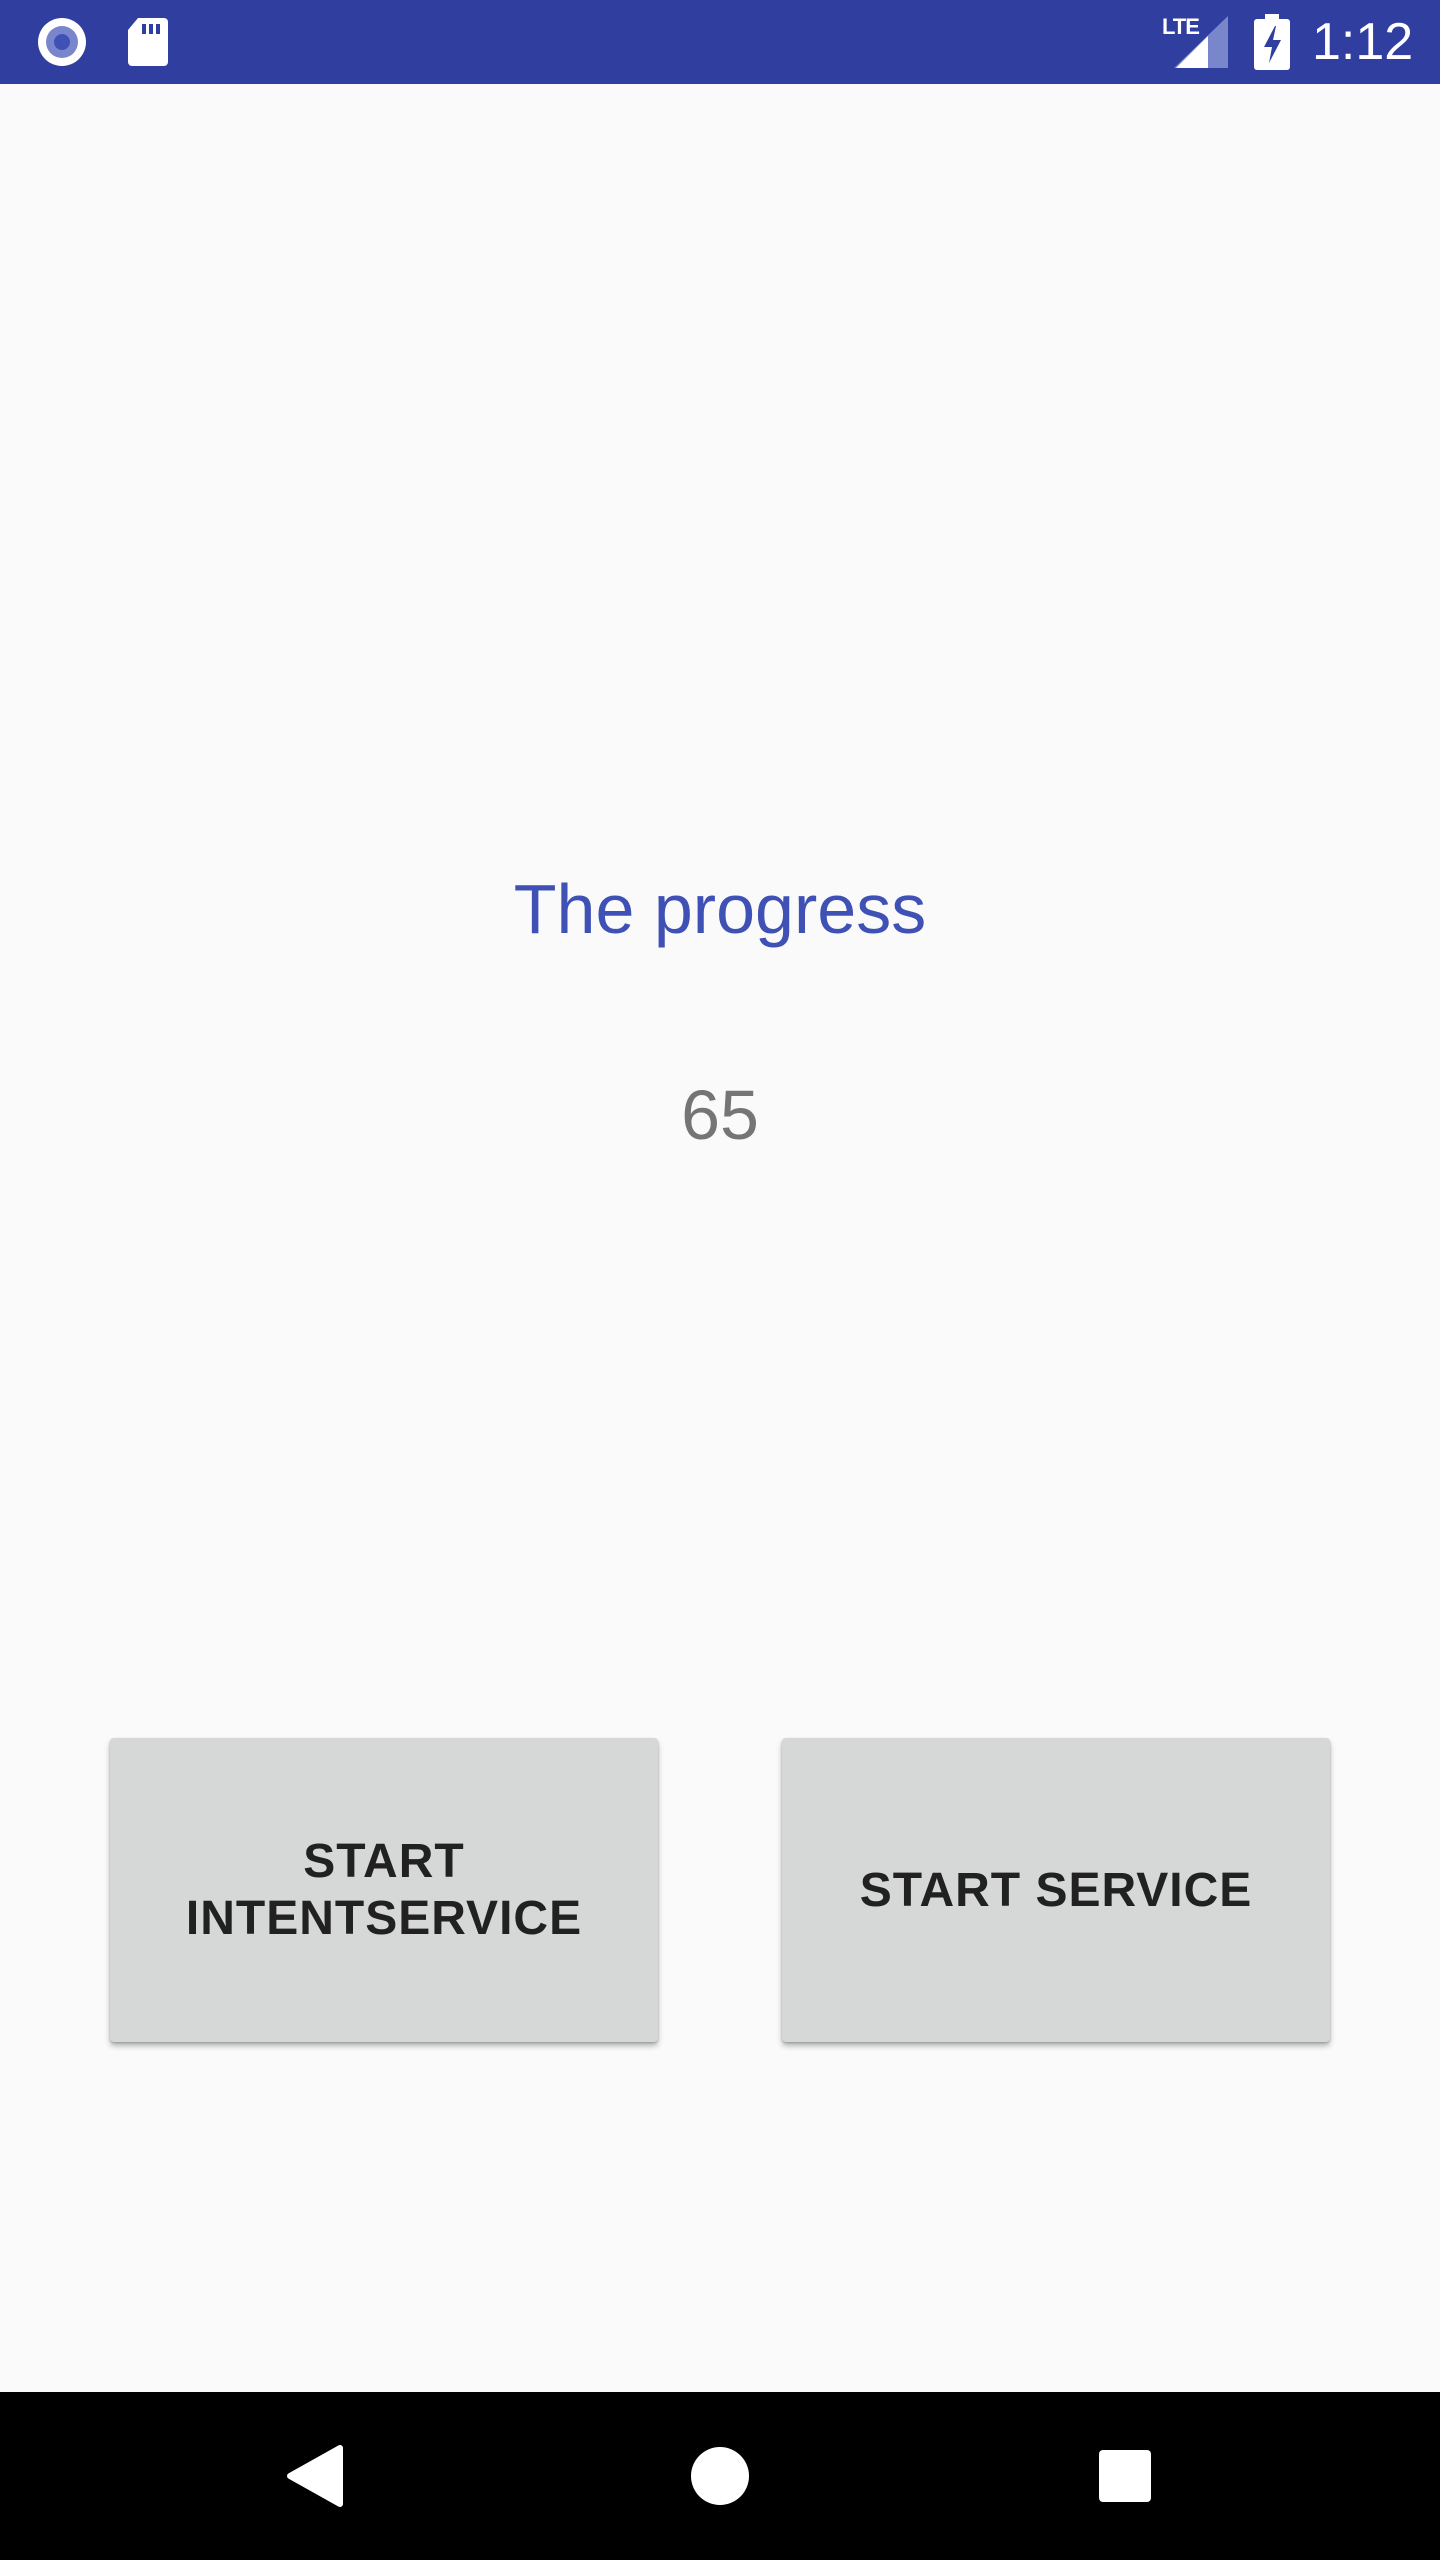 This screenshot has height=2560, width=1440. Describe the element at coordinates (62, 42) in the screenshot. I see `radio-icon` at that location.